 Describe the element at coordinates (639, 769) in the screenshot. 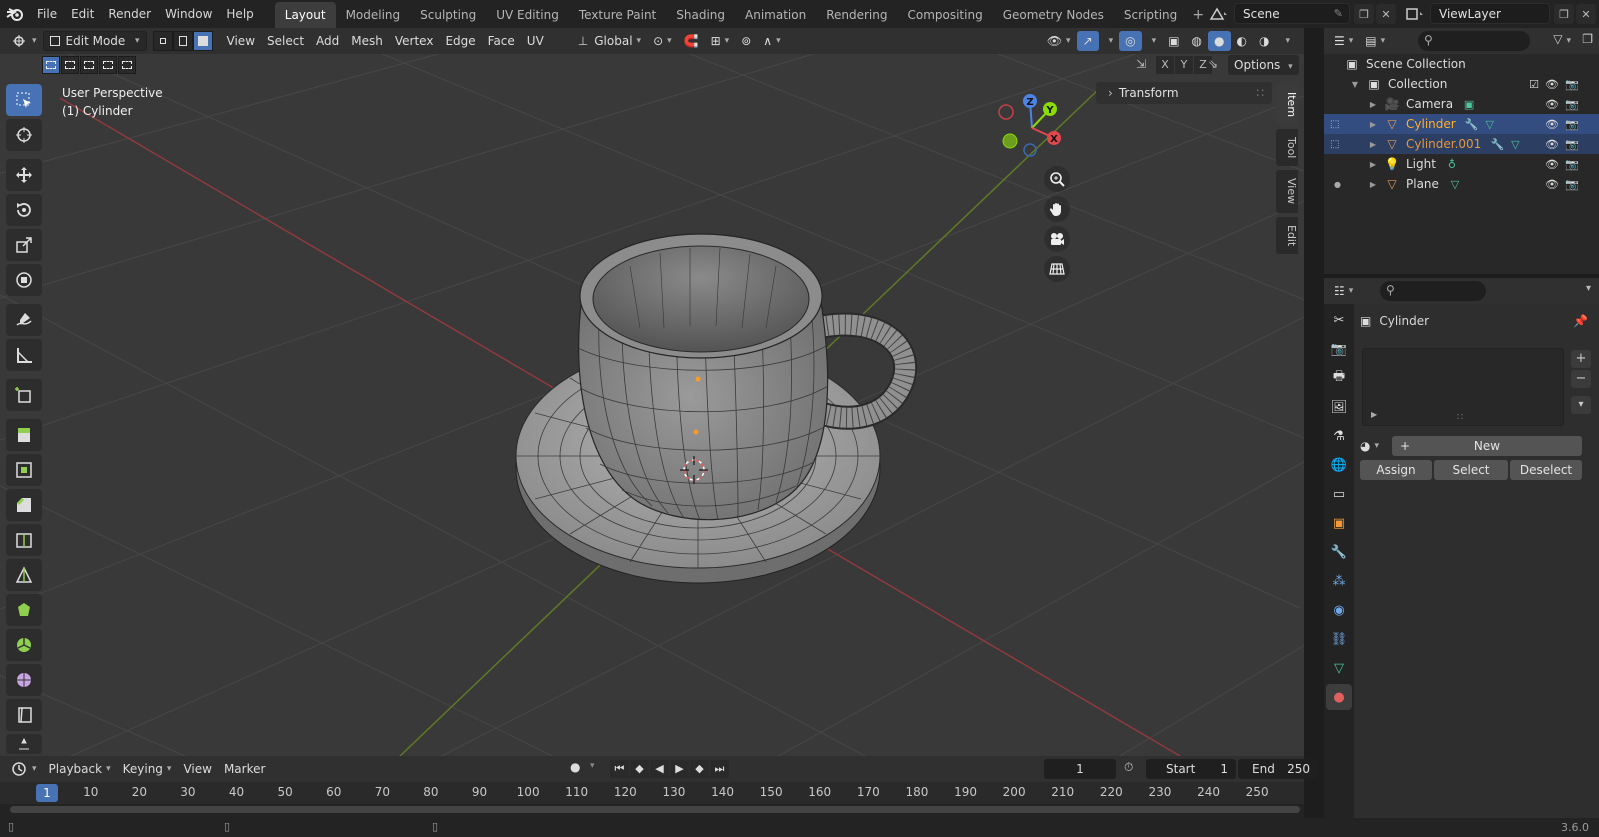

I see `prev-keyframe-icon: ◆` at that location.